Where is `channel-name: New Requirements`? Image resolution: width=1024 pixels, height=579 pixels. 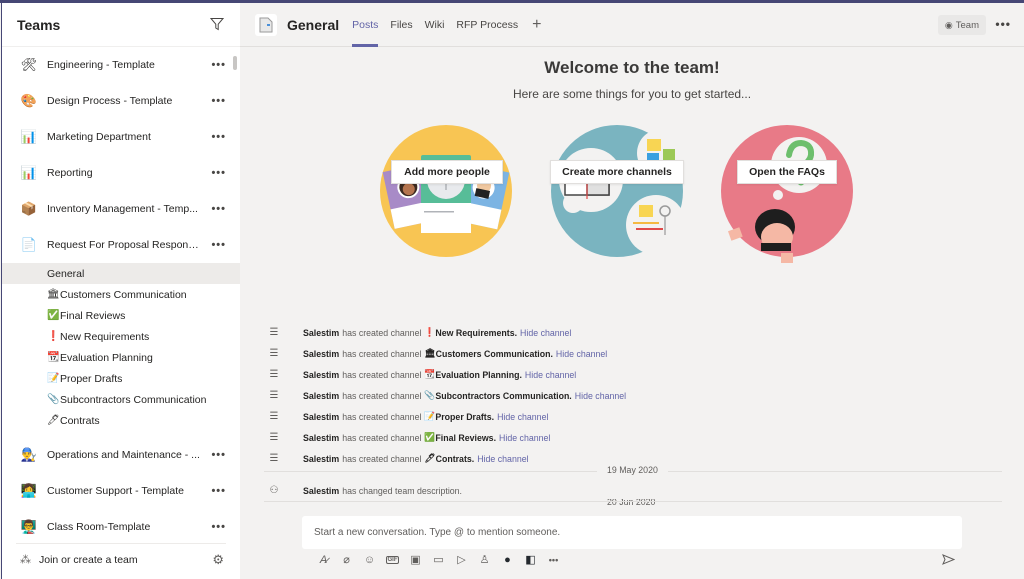
channel-name: New Requirements is located at coordinates (105, 336).